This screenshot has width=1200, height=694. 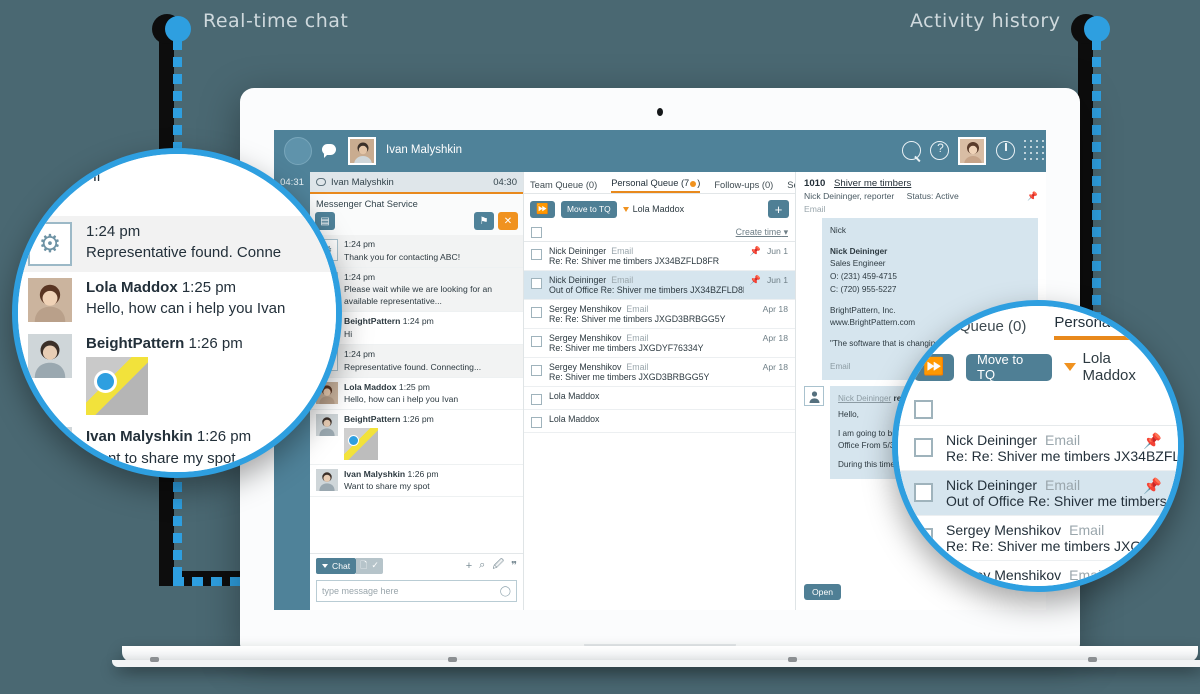 I want to click on person-icon, so click(x=814, y=396).